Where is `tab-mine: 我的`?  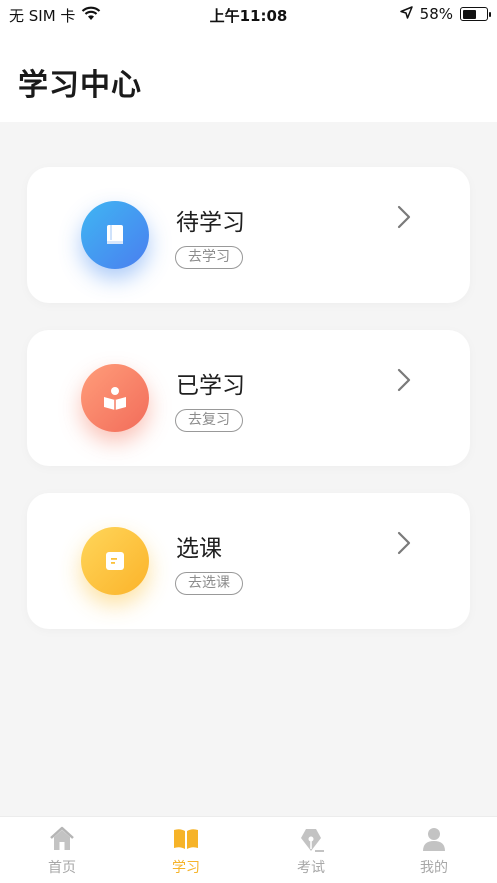
tab-mine: 我的 is located at coordinates (434, 850).